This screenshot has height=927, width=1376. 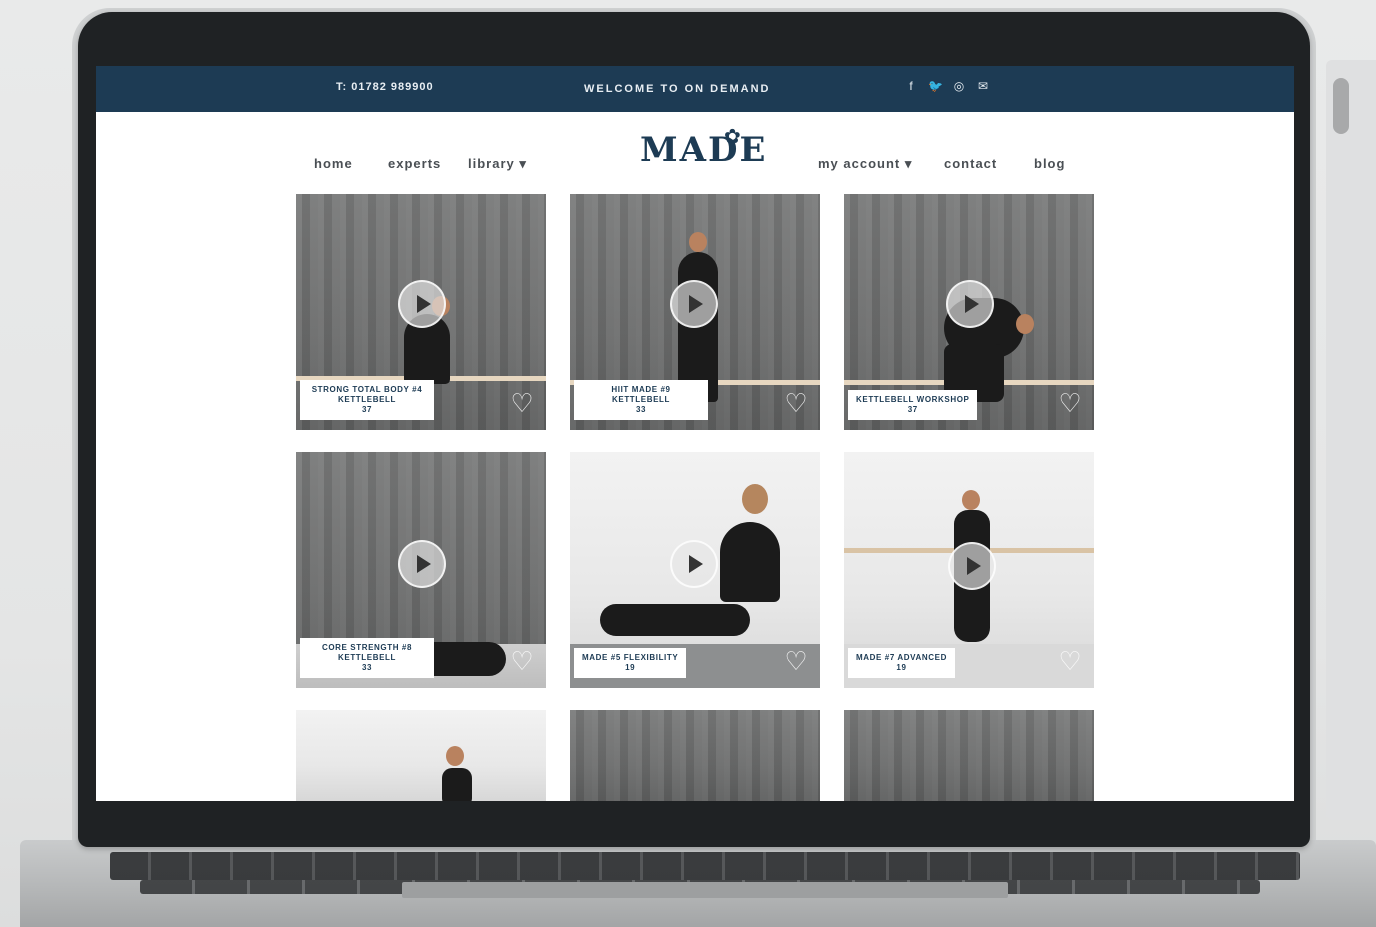 I want to click on nav-blog: blog, so click(x=1049, y=163).